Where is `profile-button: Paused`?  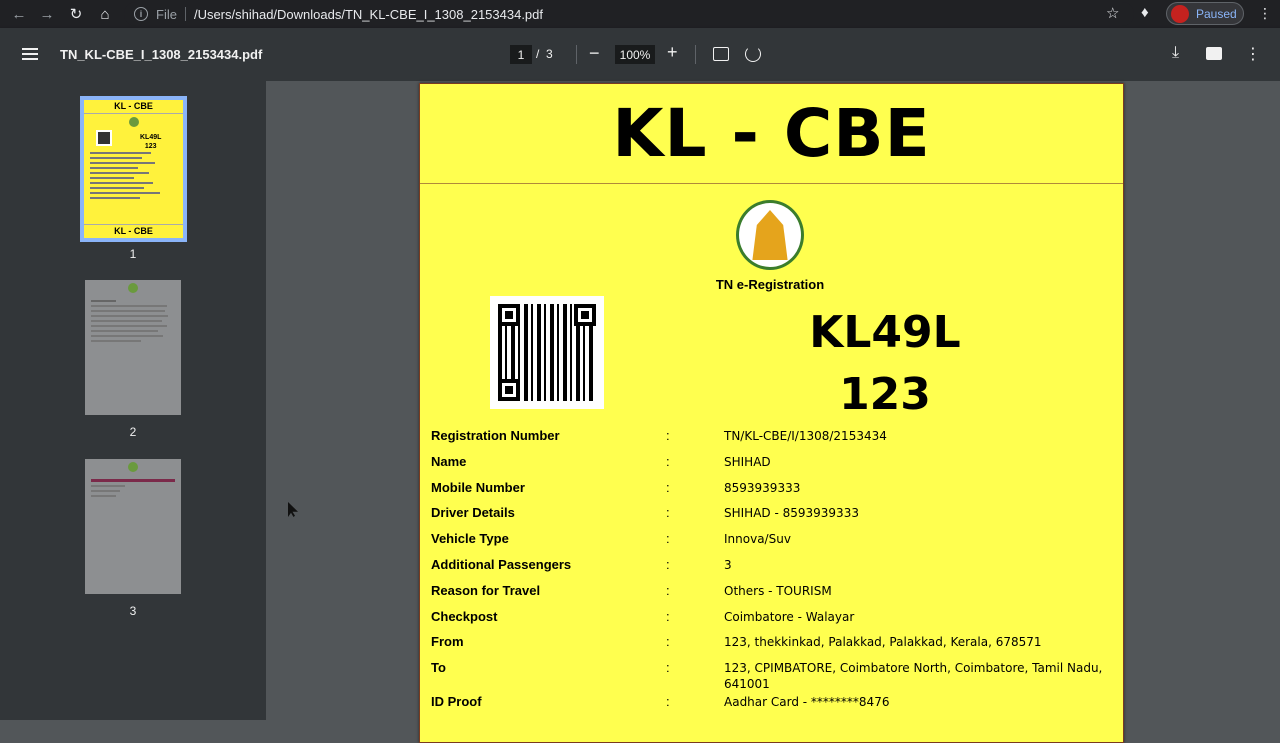 profile-button: Paused is located at coordinates (1205, 13).